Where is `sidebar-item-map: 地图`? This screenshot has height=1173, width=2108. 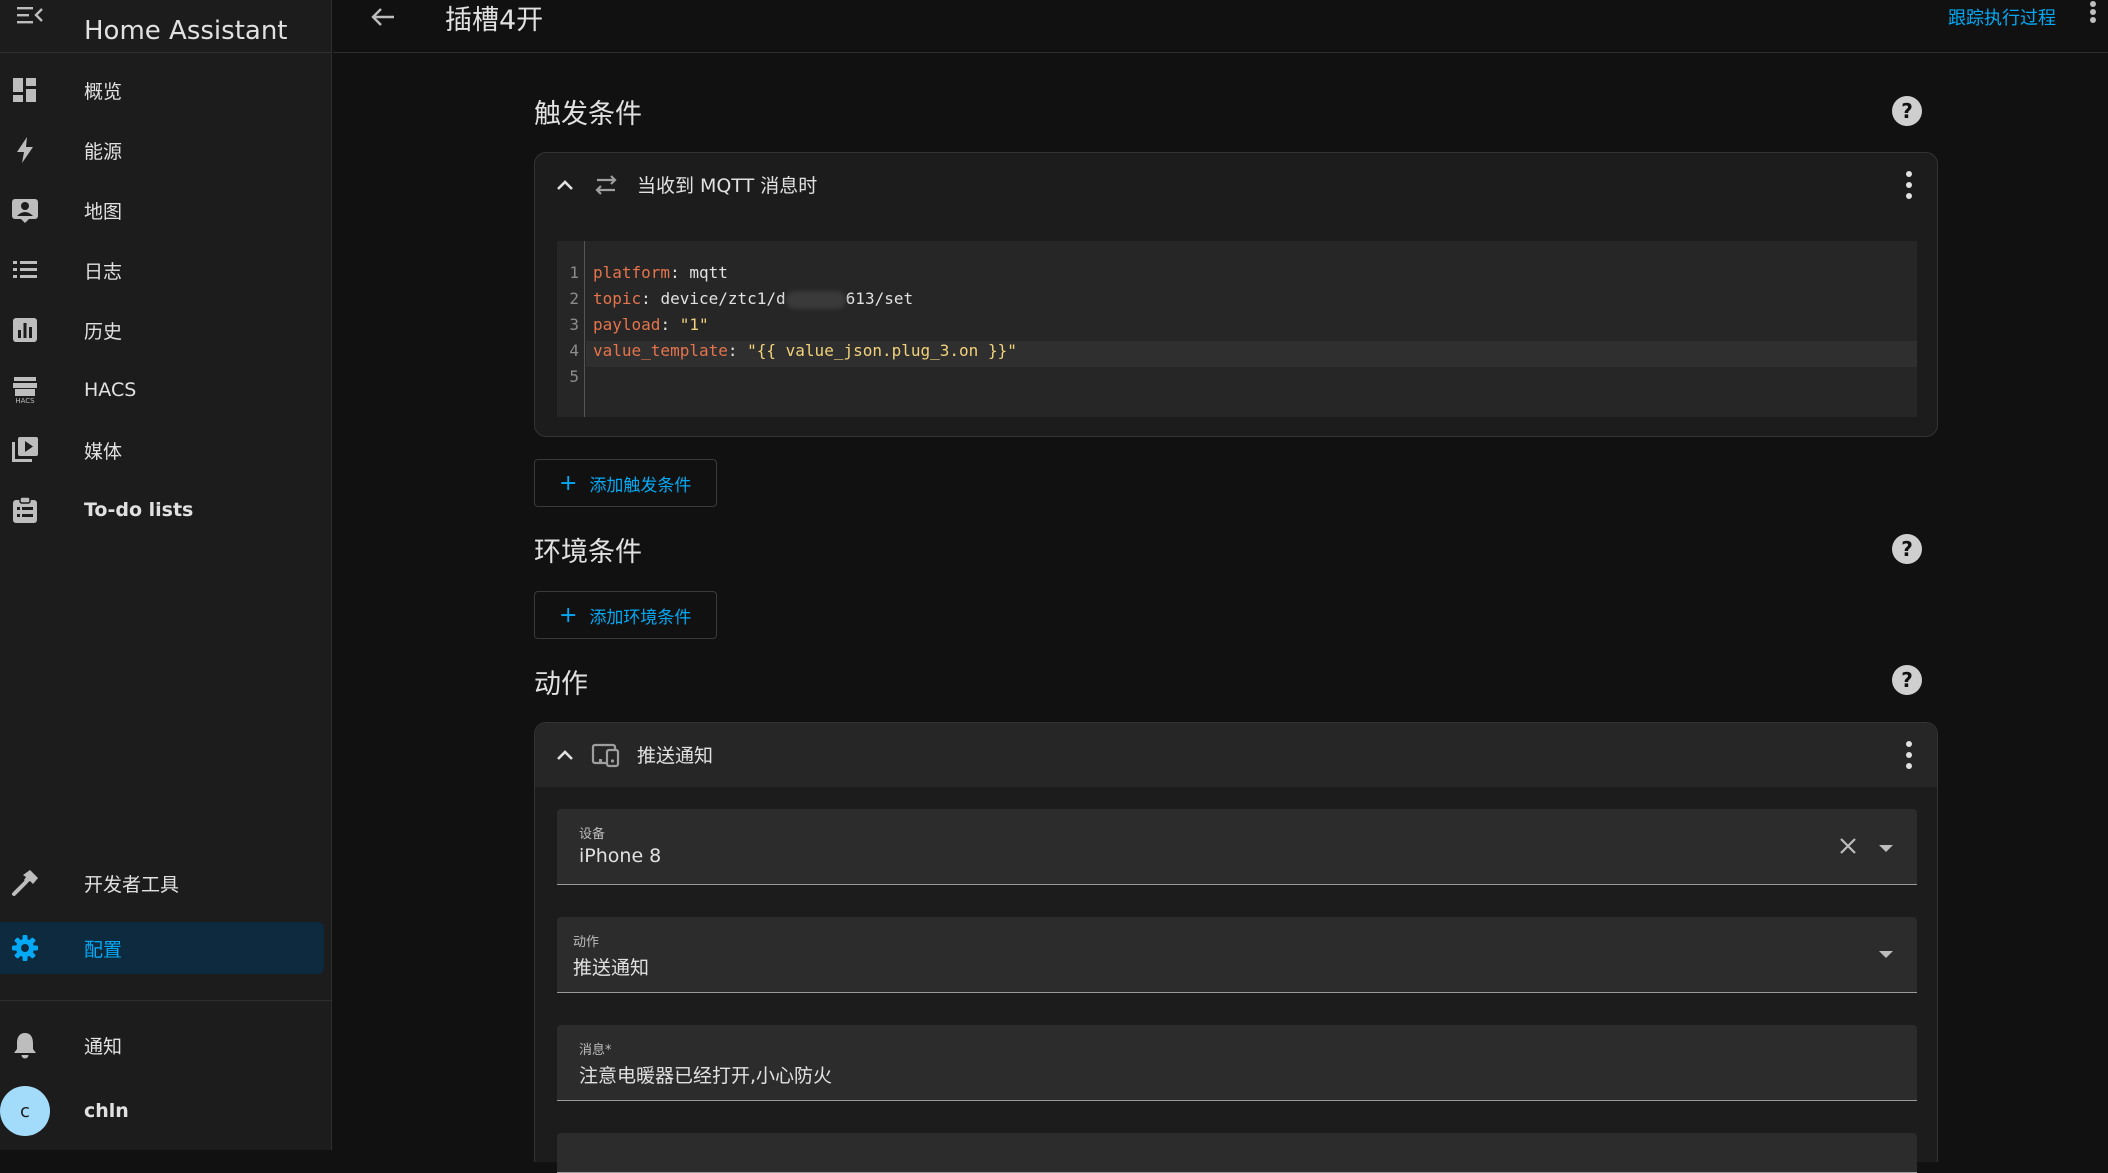
sidebar-item-map: 地图 is located at coordinates (162, 210).